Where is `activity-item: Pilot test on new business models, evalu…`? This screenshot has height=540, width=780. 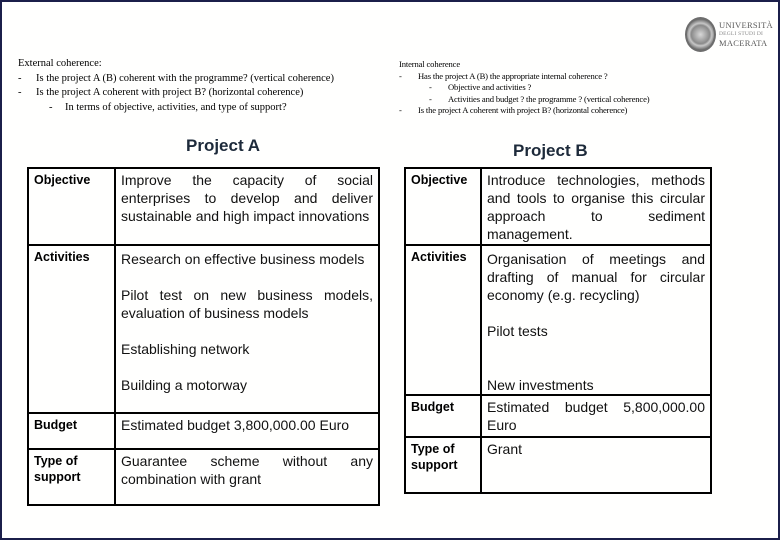 activity-item: Pilot test on new business models, evalu… is located at coordinates (247, 304).